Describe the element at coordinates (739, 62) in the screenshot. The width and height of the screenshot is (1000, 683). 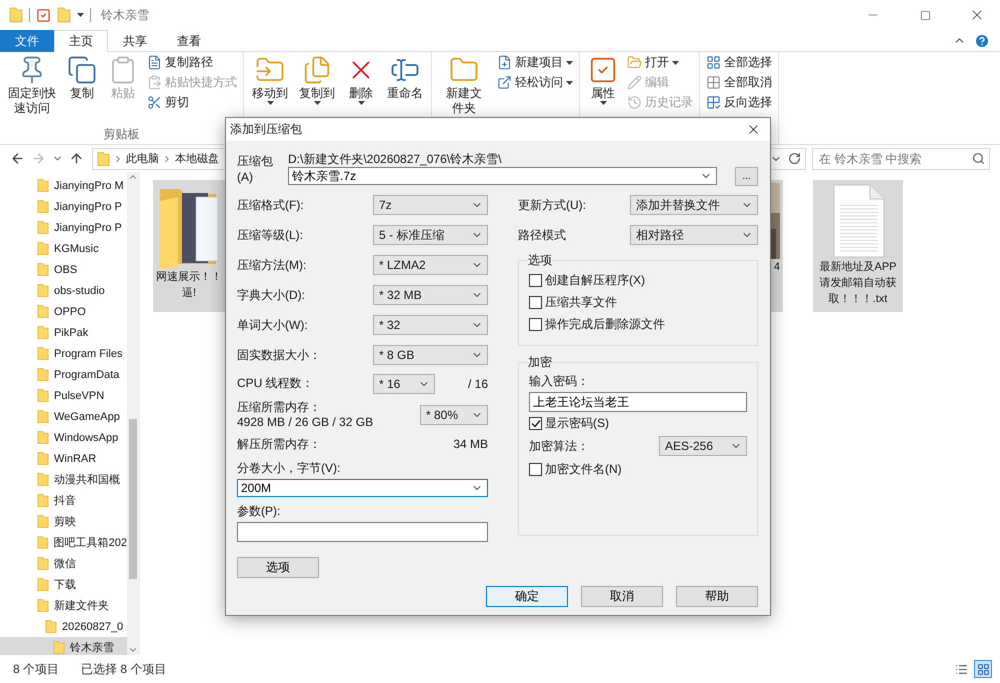
I see `ribbon-button: 全部选择` at that location.